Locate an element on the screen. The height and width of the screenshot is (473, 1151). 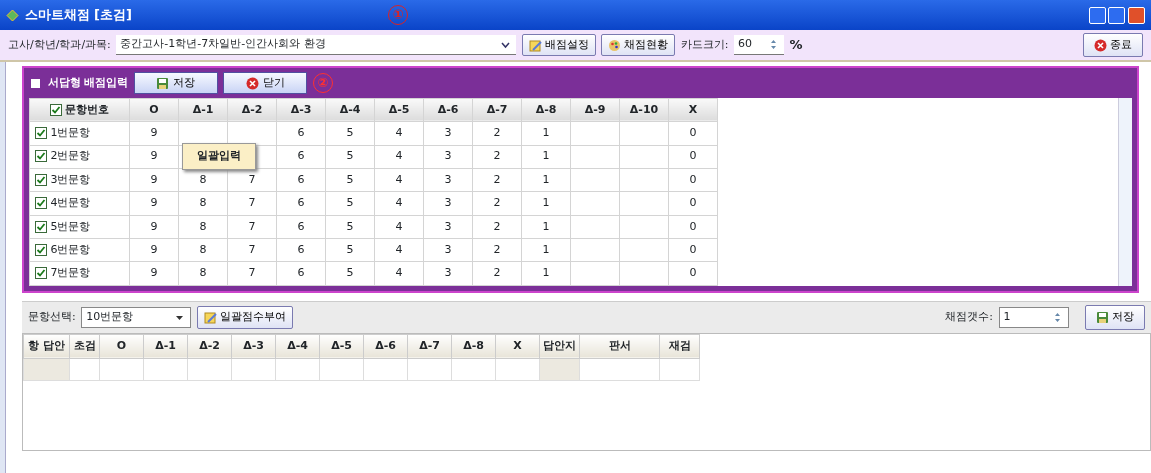
column-header: Δ-3 is located at coordinates (301, 110).